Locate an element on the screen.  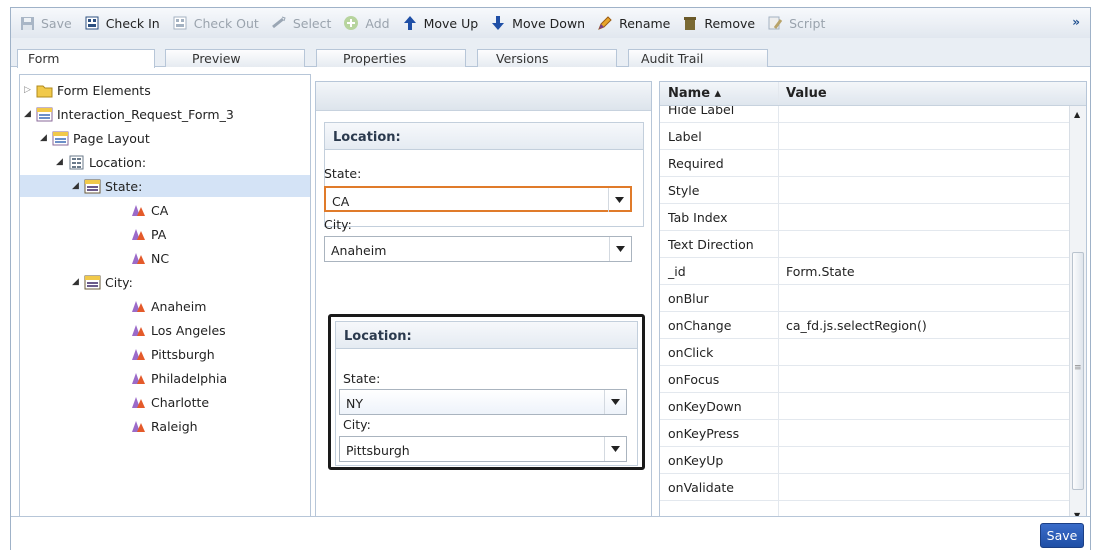
property-row: Required is located at coordinates (865, 163).